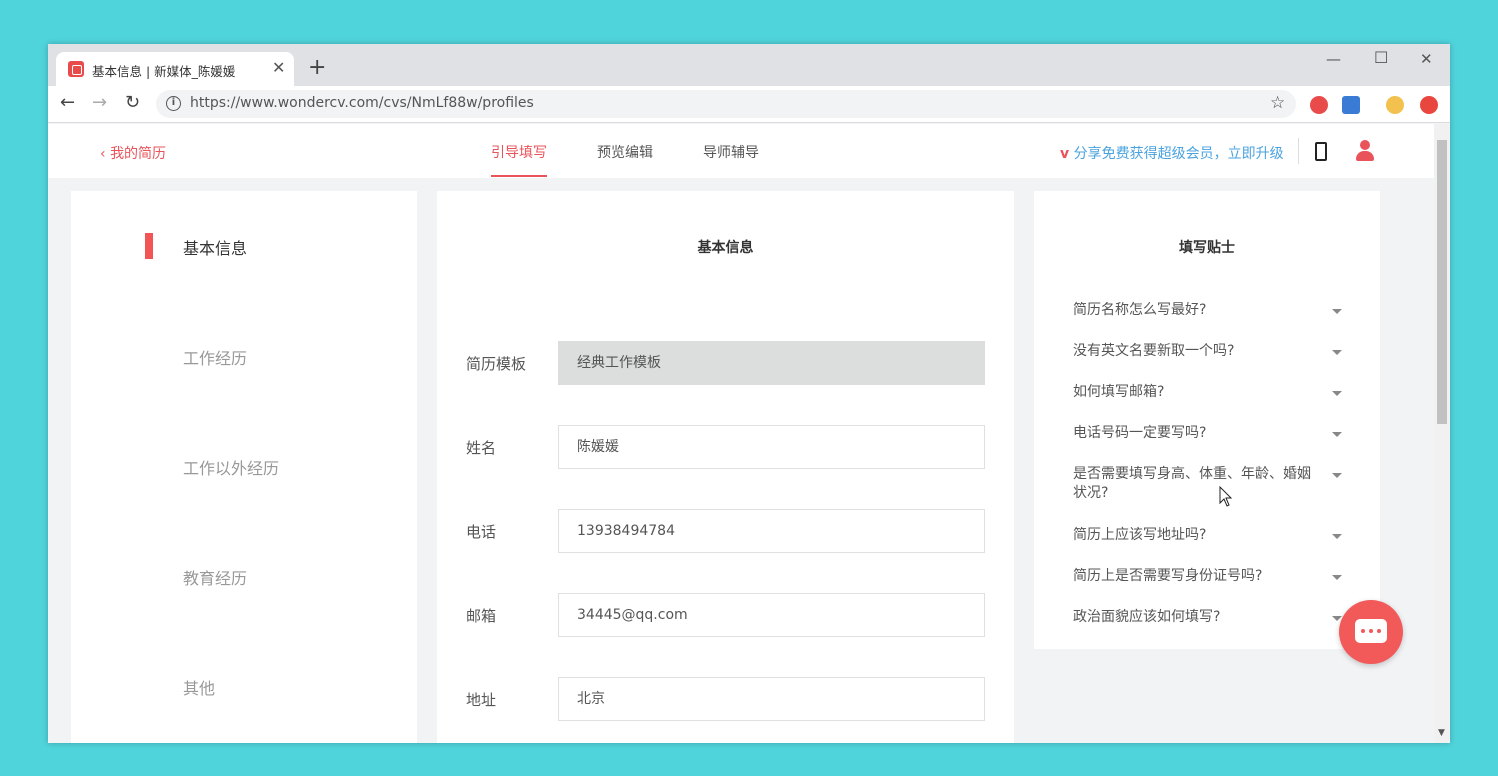 This screenshot has height=776, width=1498. Describe the element at coordinates (1381, 57) in the screenshot. I see `maximize-icon: ☐` at that location.